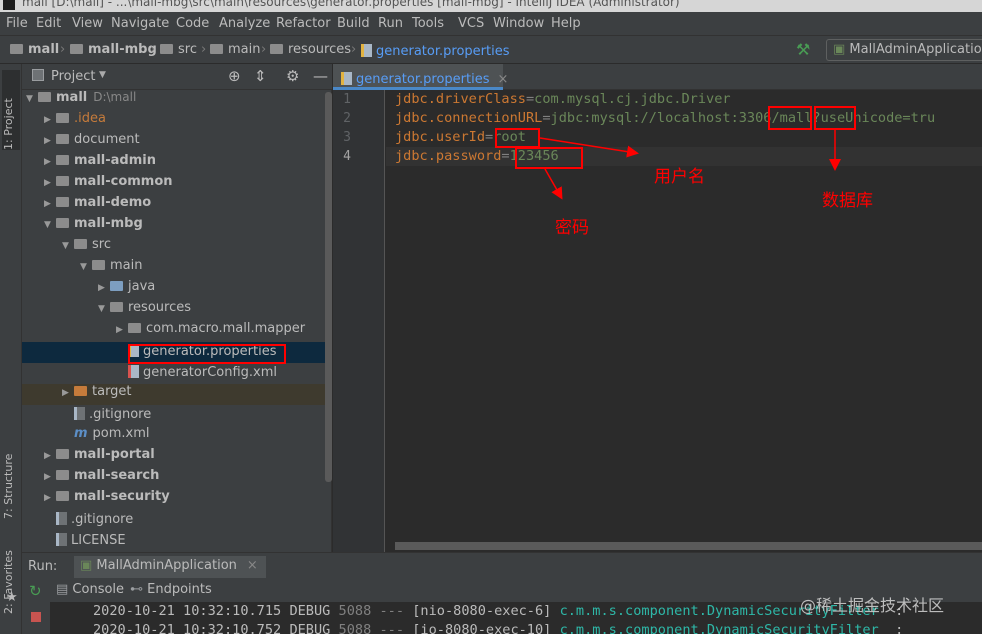  I want to click on stop-icon, so click(36, 617).